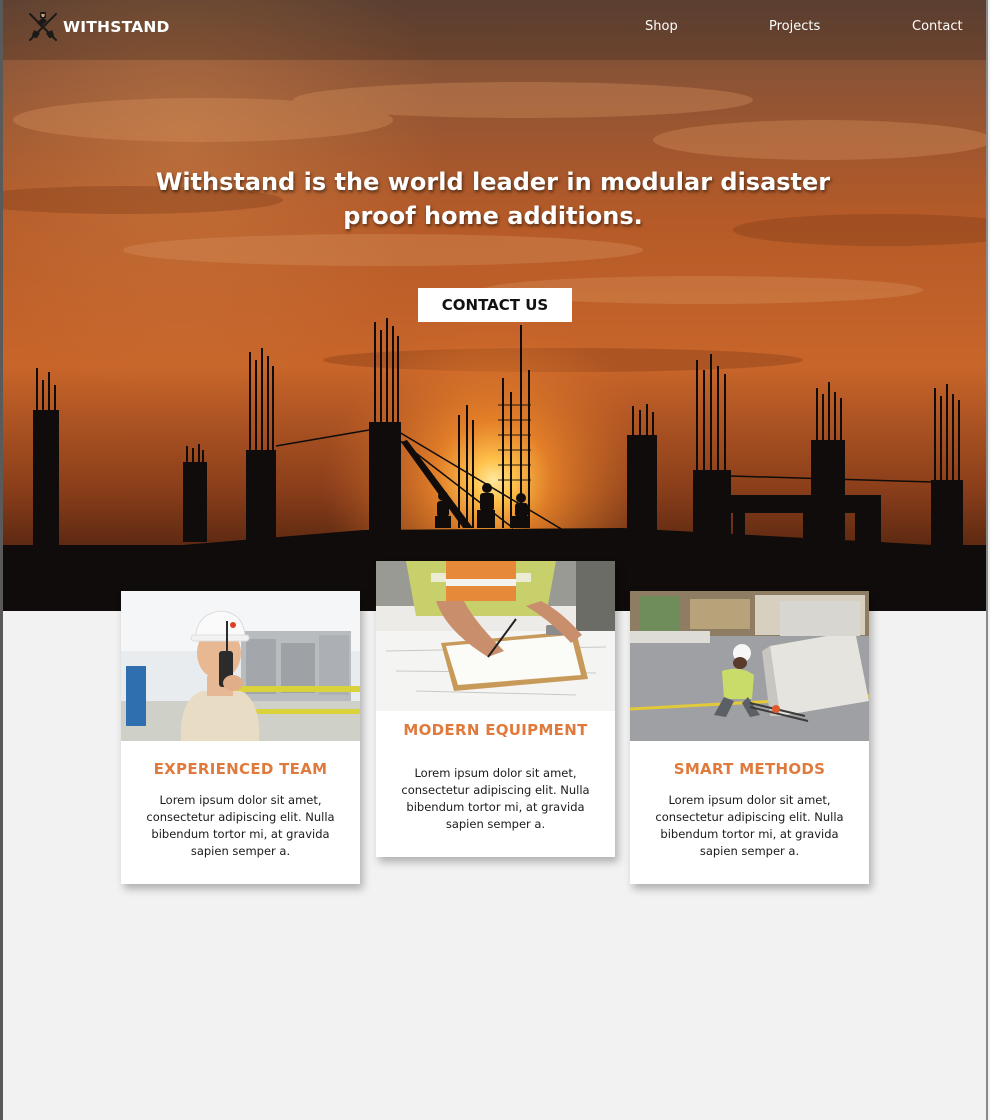 Image resolution: width=990 pixels, height=1120 pixels. I want to click on nav-link-contact: Contact, so click(937, 27).